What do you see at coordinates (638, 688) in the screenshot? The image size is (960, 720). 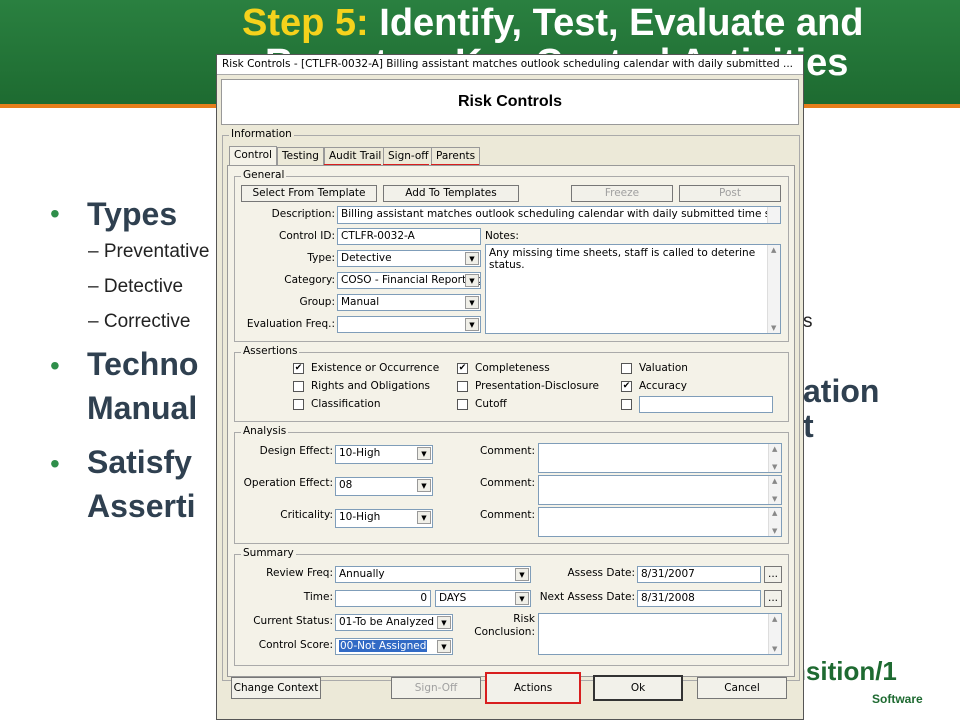 I see `ok-button: Ok` at bounding box center [638, 688].